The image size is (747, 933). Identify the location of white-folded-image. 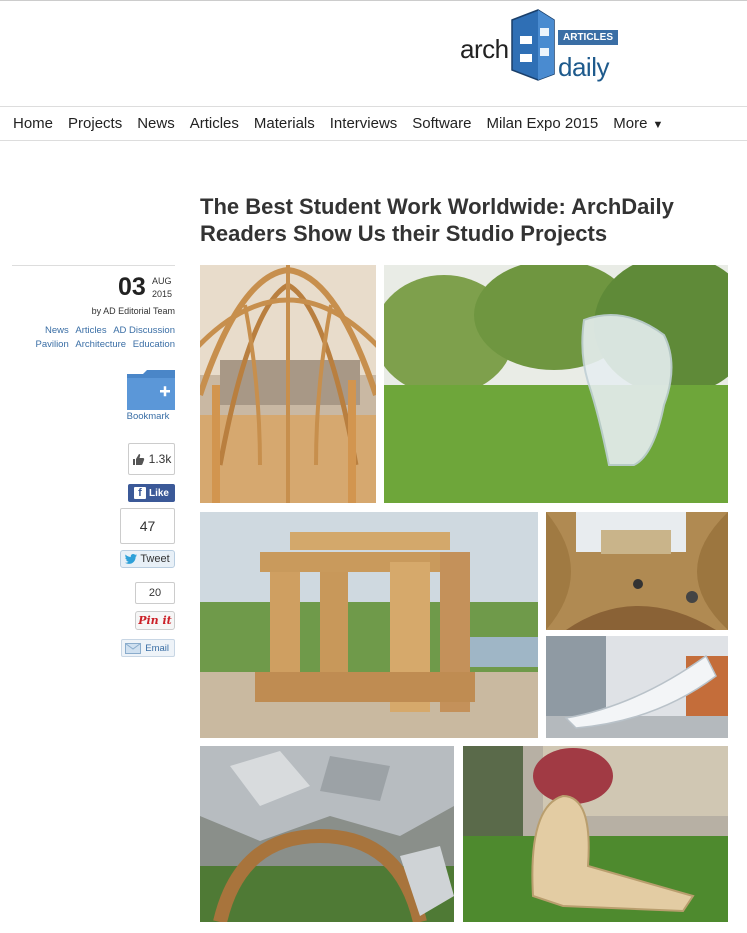
(637, 687).